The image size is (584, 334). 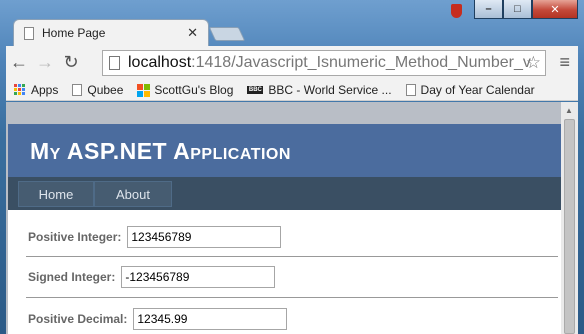 What do you see at coordinates (20, 89) in the screenshot?
I see `apps-grid-icon` at bounding box center [20, 89].